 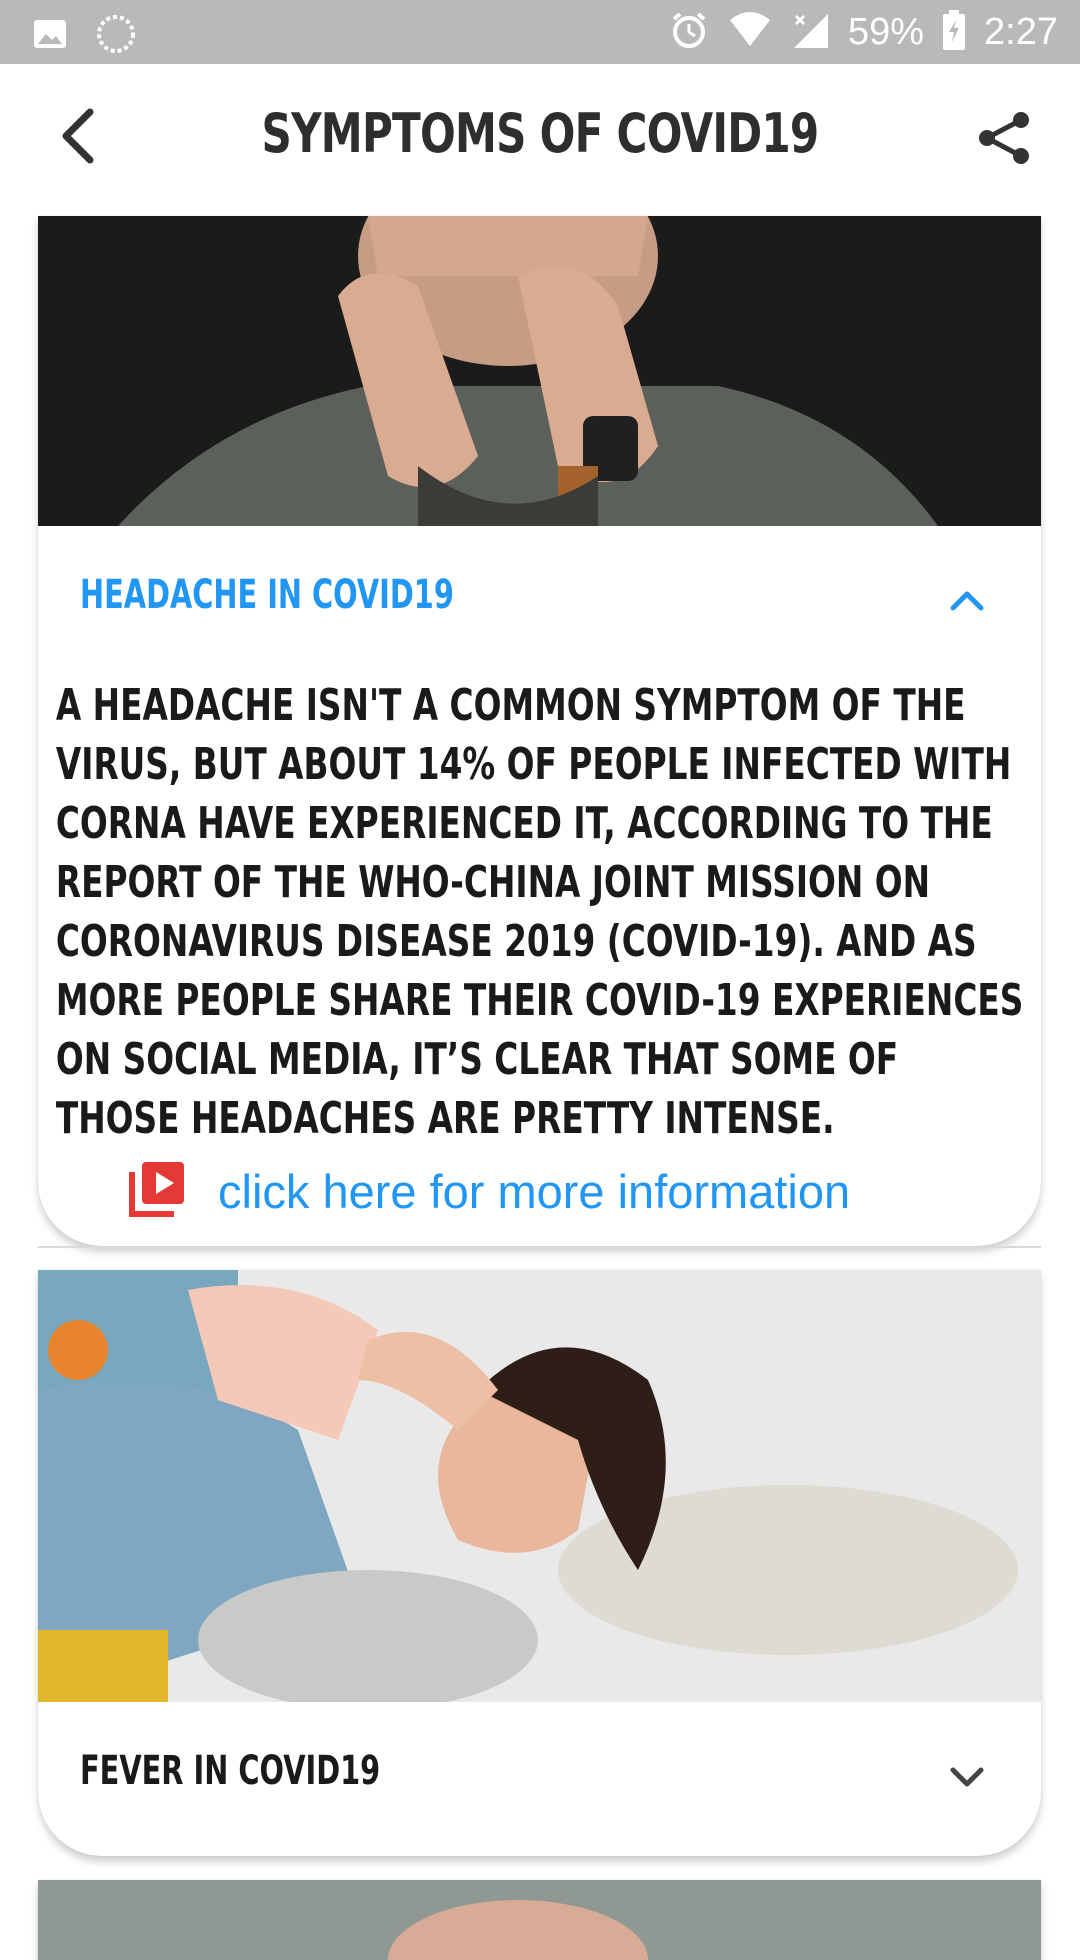 What do you see at coordinates (540, 32) in the screenshot?
I see `status-bar: 59% 2:27` at bounding box center [540, 32].